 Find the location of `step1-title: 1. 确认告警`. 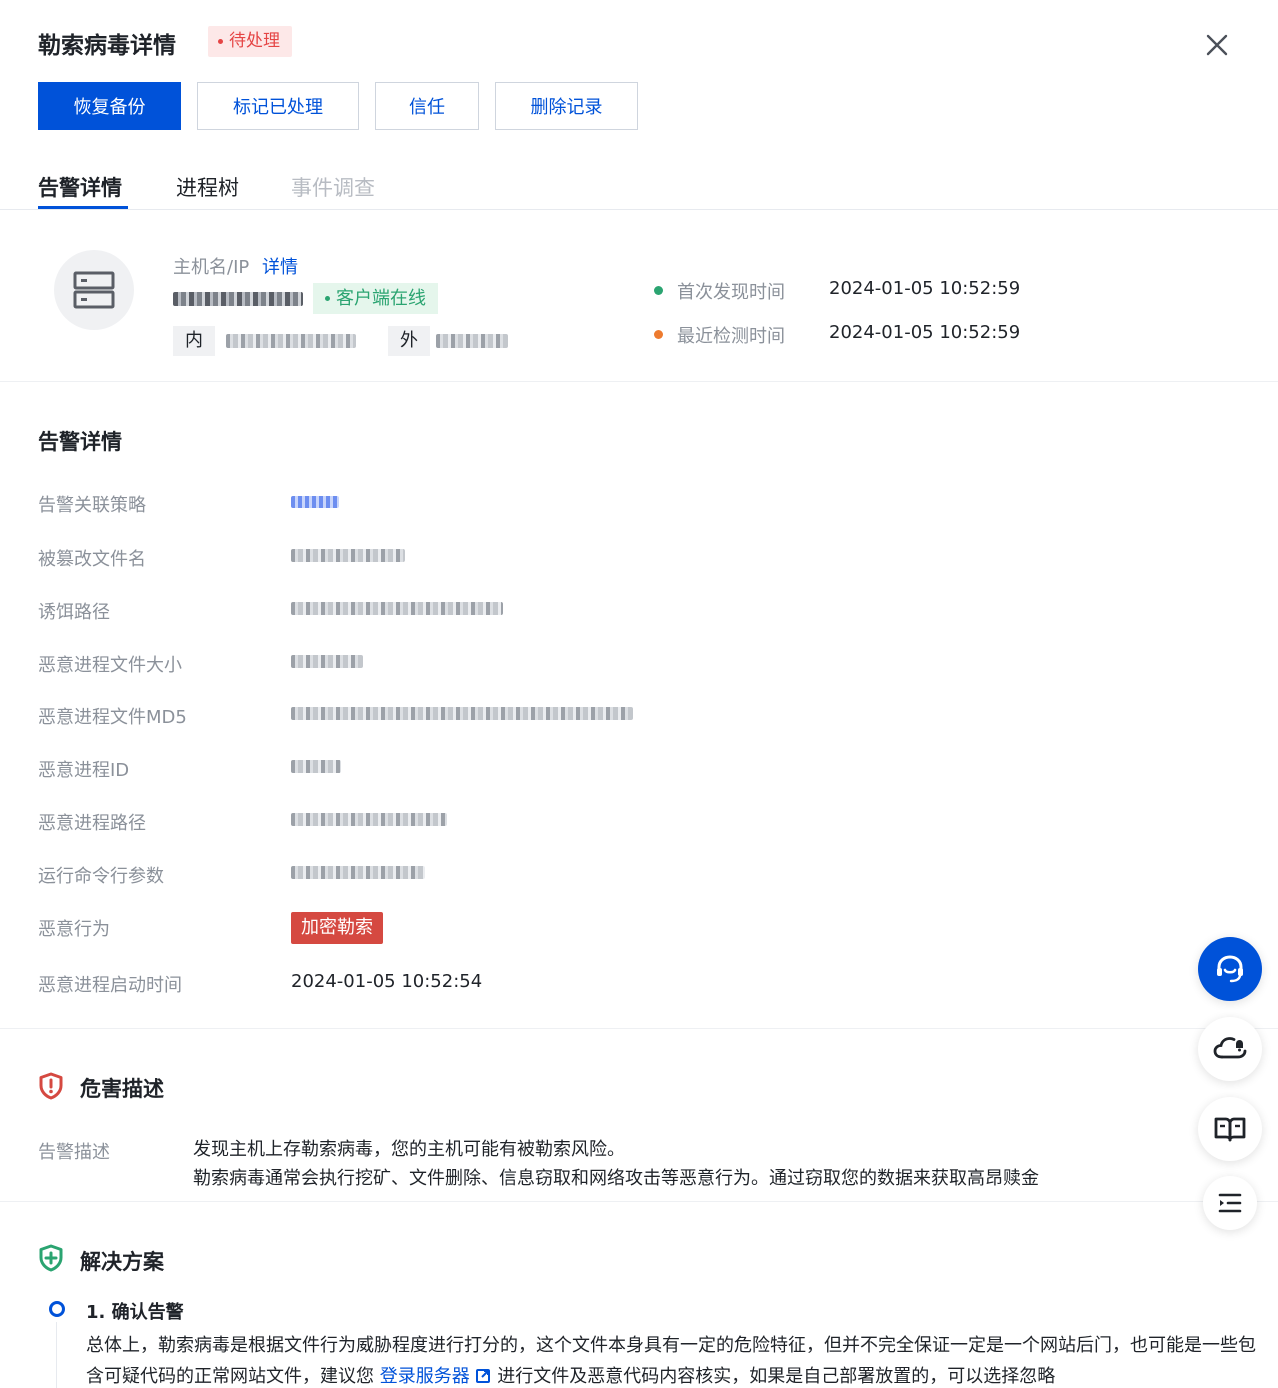

step1-title: 1. 确认告警 is located at coordinates (135, 1312).